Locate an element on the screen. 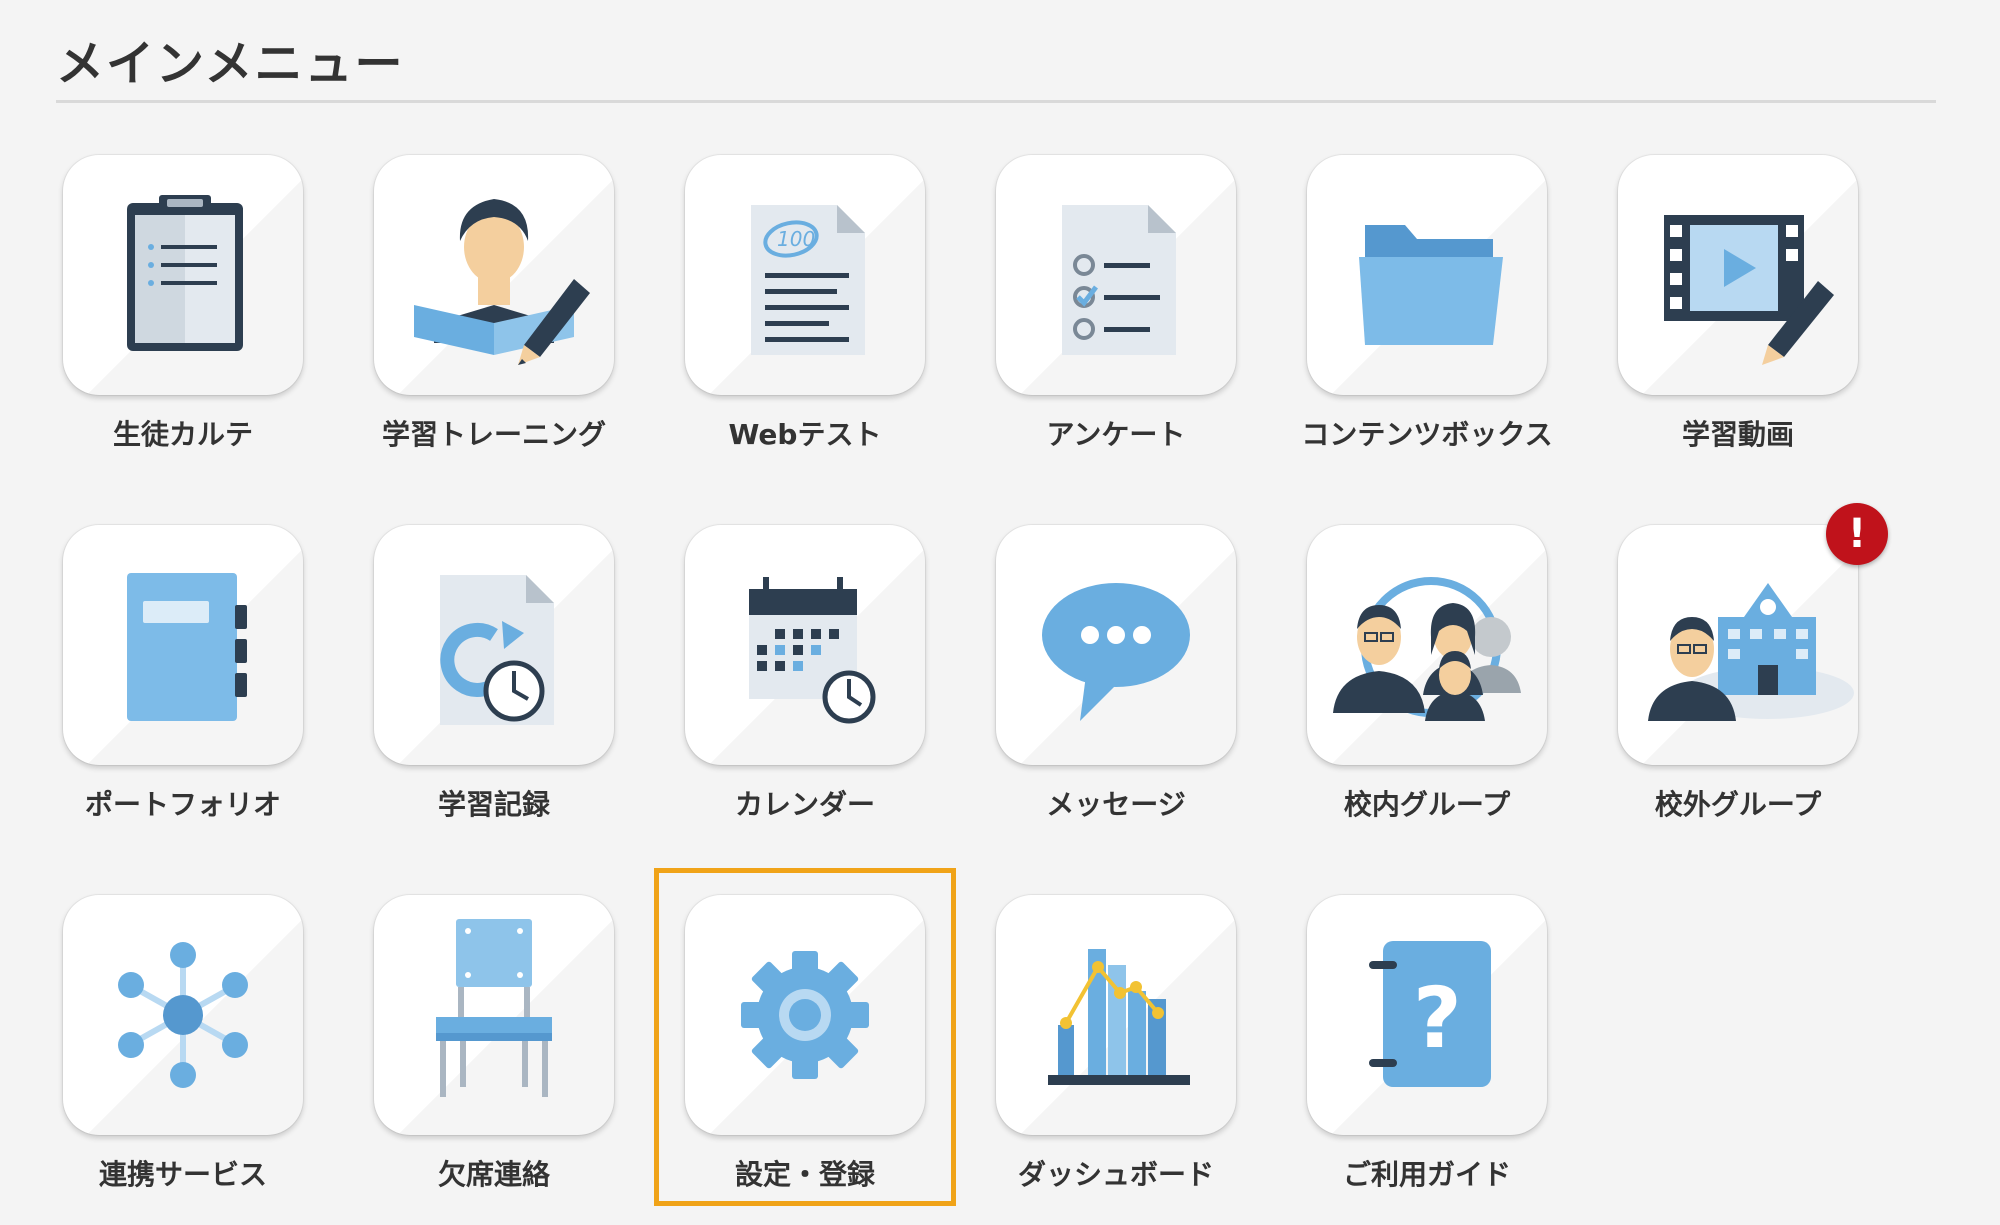 The height and width of the screenshot is (1225, 2000). menu-tile-school-group: 校内グループ is located at coordinates (1427, 690).